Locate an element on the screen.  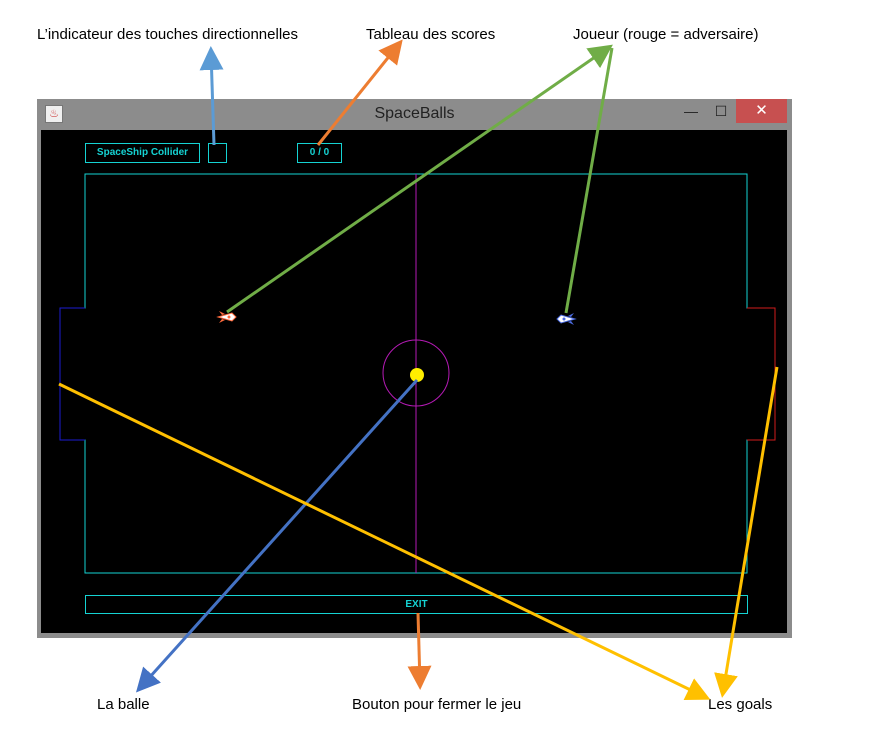
annotation-ball: La balle is located at coordinates (123, 704).